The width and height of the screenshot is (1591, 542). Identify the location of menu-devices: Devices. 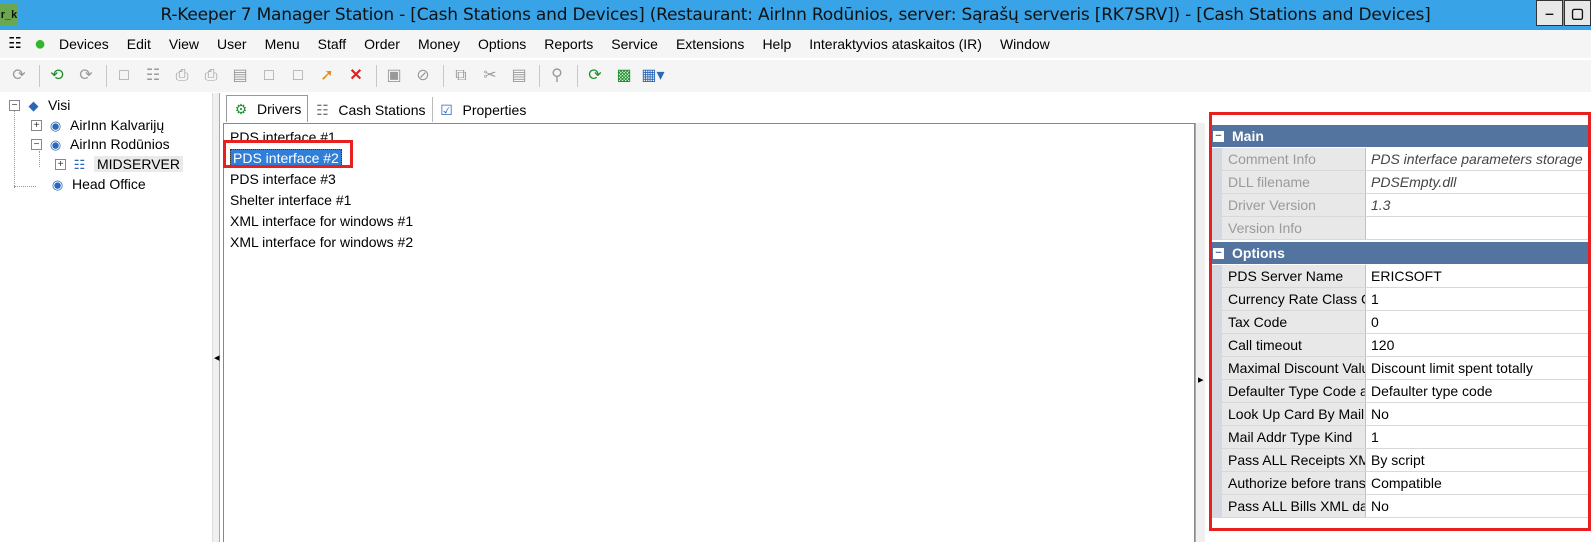
(84, 44).